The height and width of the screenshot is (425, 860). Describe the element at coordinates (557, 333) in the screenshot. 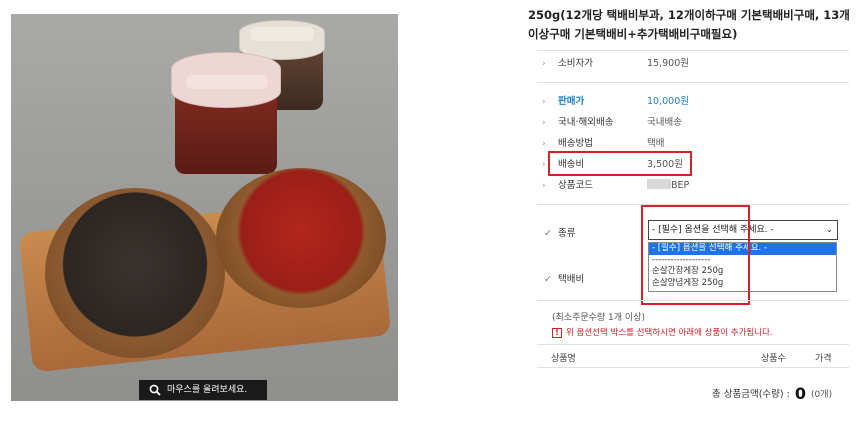

I see `warning-icon: !` at that location.